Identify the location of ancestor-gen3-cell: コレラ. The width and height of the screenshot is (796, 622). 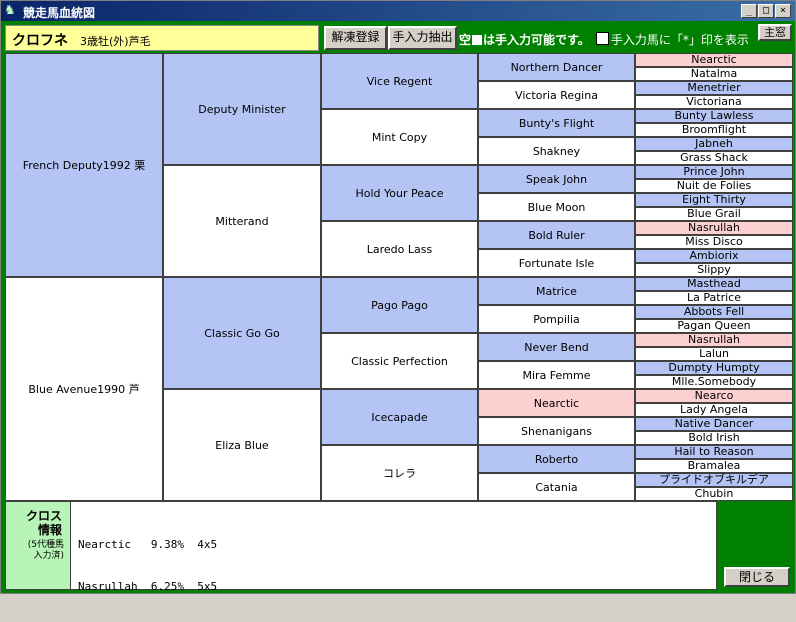
(399, 473).